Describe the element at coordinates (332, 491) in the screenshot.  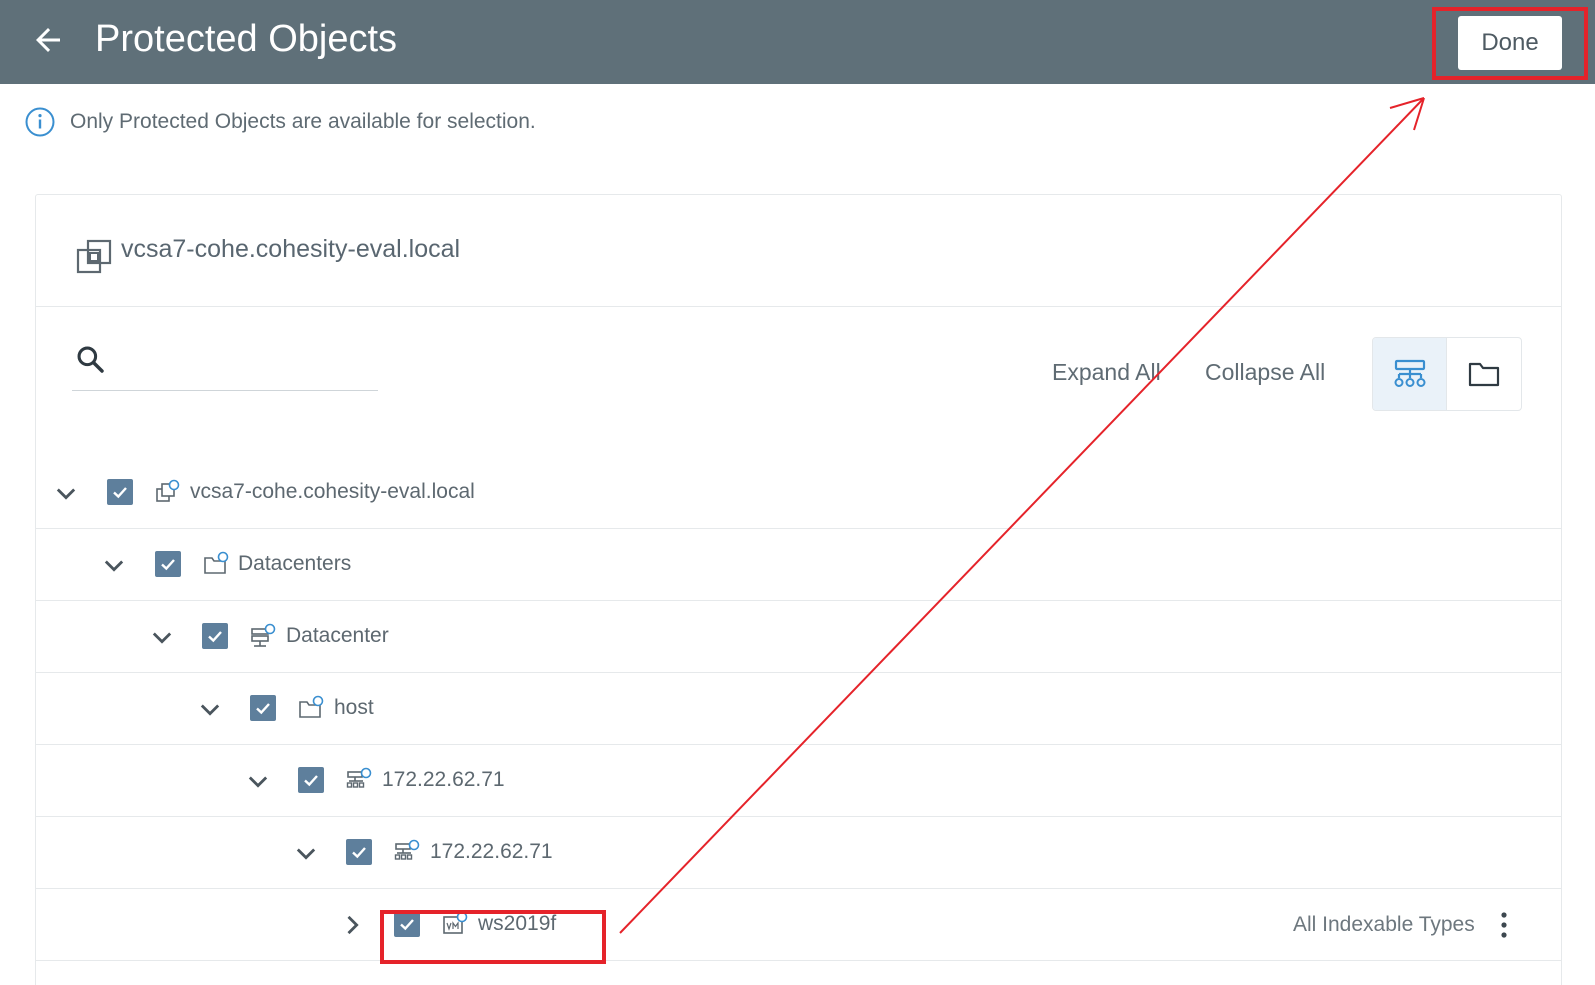
I see `tree-node-label: vcsa7-cohe.cohesity-eval.local` at that location.